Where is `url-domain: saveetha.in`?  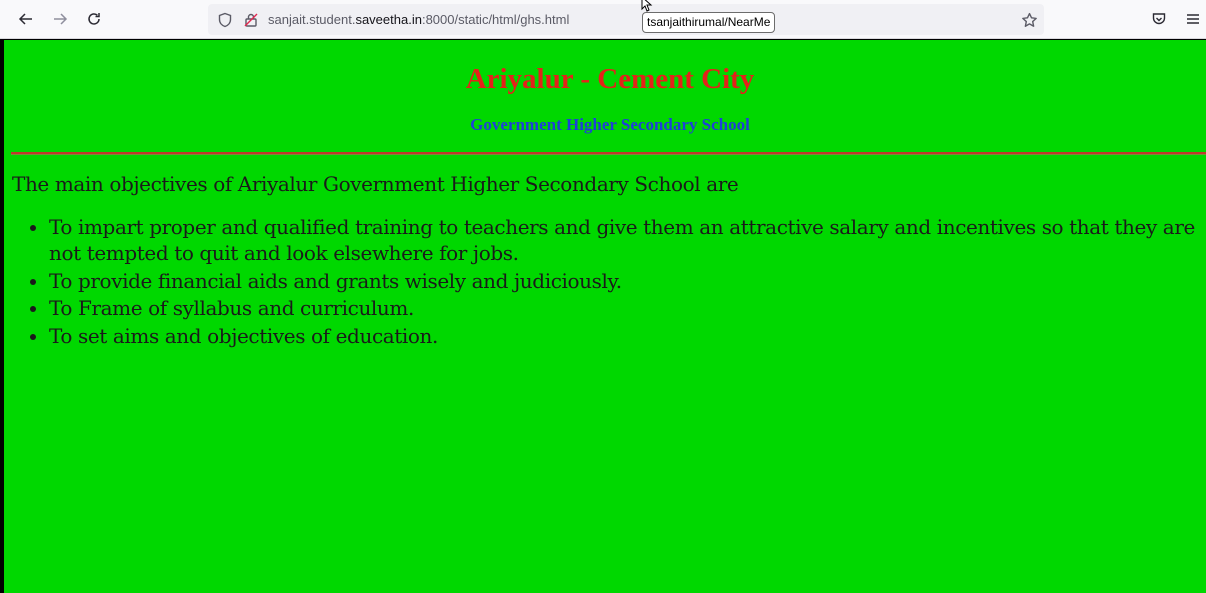
url-domain: saveetha.in is located at coordinates (388, 19).